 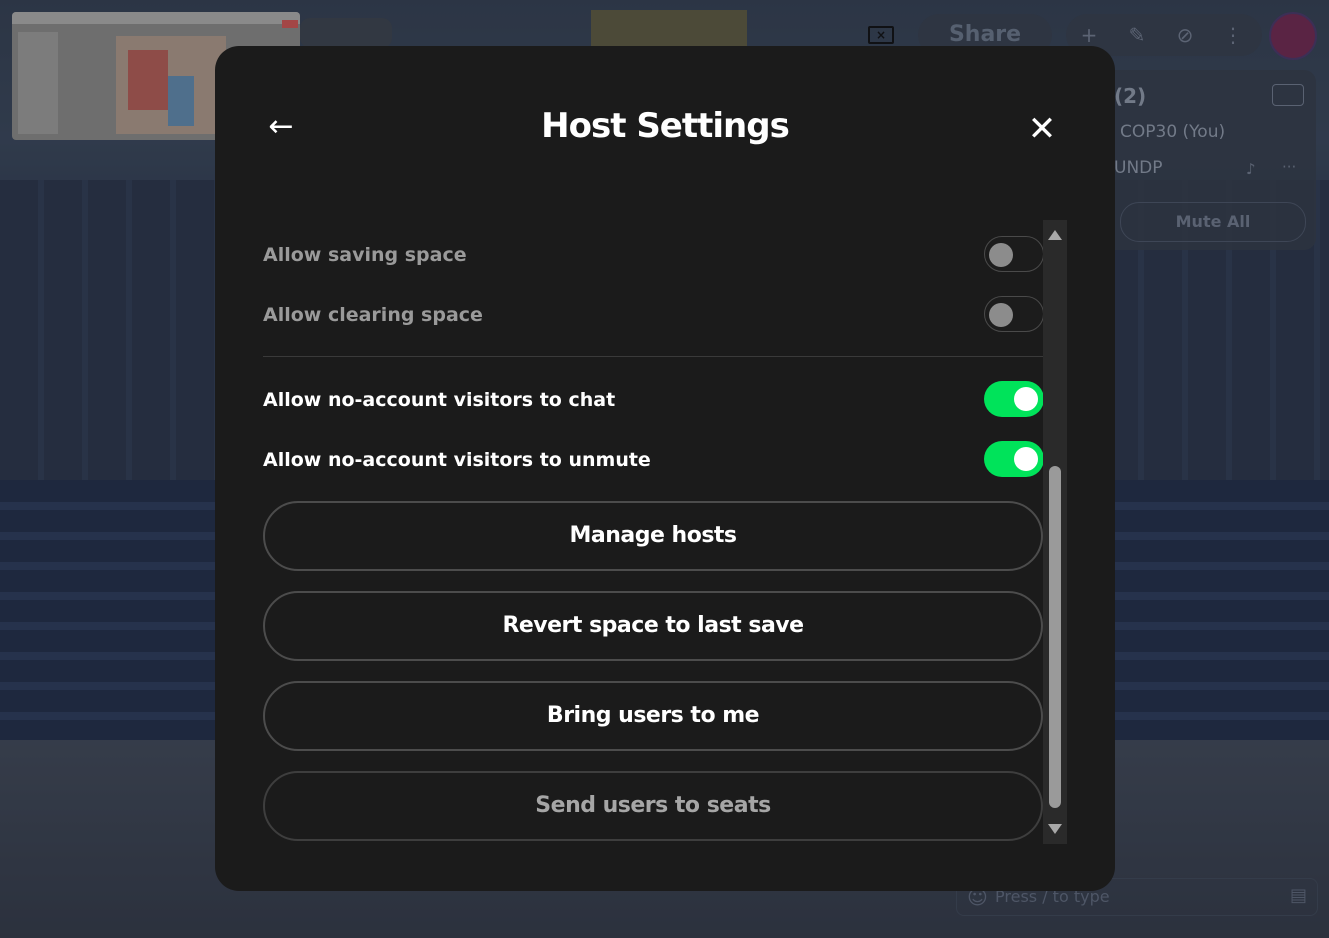 What do you see at coordinates (1014, 399) in the screenshot?
I see `visitor-chat-toggle` at bounding box center [1014, 399].